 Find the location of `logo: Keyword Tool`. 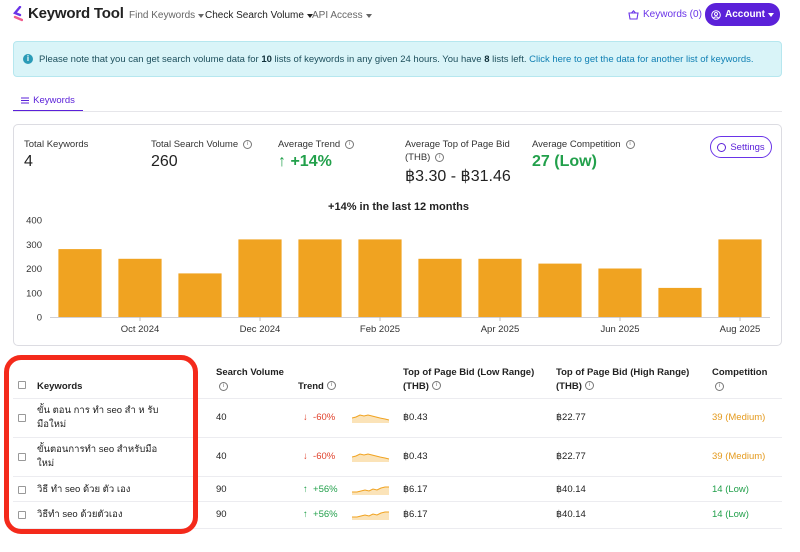

logo: Keyword Tool is located at coordinates (68, 13).